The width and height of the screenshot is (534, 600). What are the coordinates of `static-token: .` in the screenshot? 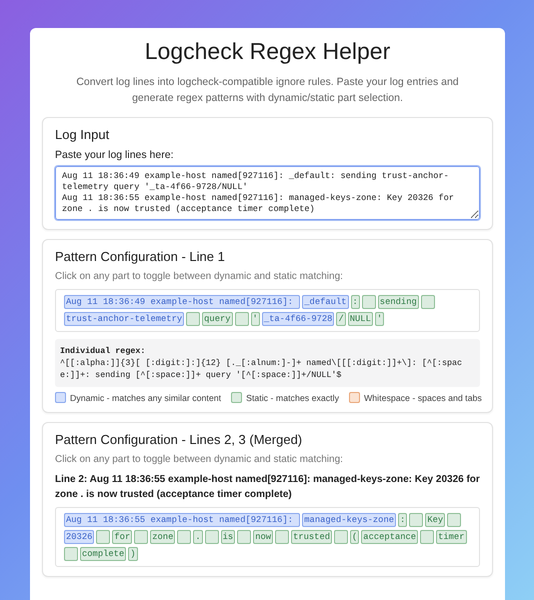 It's located at (198, 537).